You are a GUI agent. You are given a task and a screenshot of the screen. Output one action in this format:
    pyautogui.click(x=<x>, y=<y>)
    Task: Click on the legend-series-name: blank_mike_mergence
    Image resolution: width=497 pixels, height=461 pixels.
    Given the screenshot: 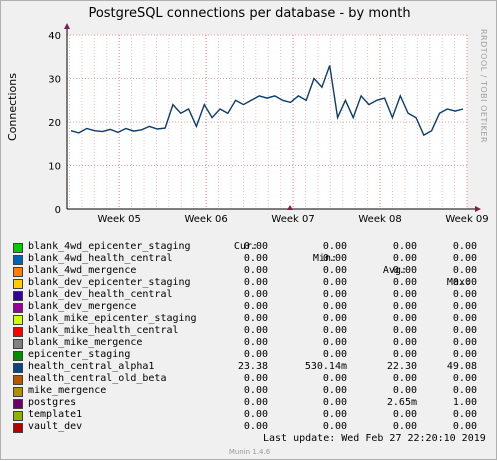 What is the action you would take?
    pyautogui.click(x=85, y=342)
    